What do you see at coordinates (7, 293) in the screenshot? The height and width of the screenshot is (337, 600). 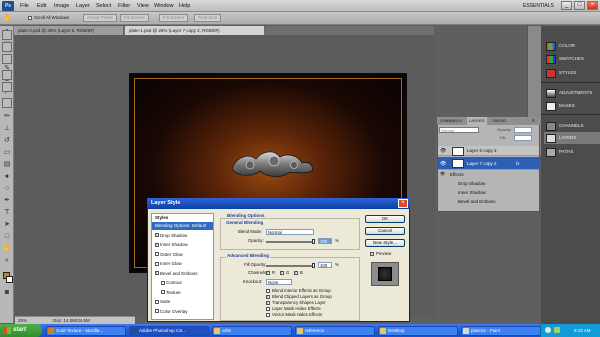 I see `quick-mask-icon: ◙` at bounding box center [7, 293].